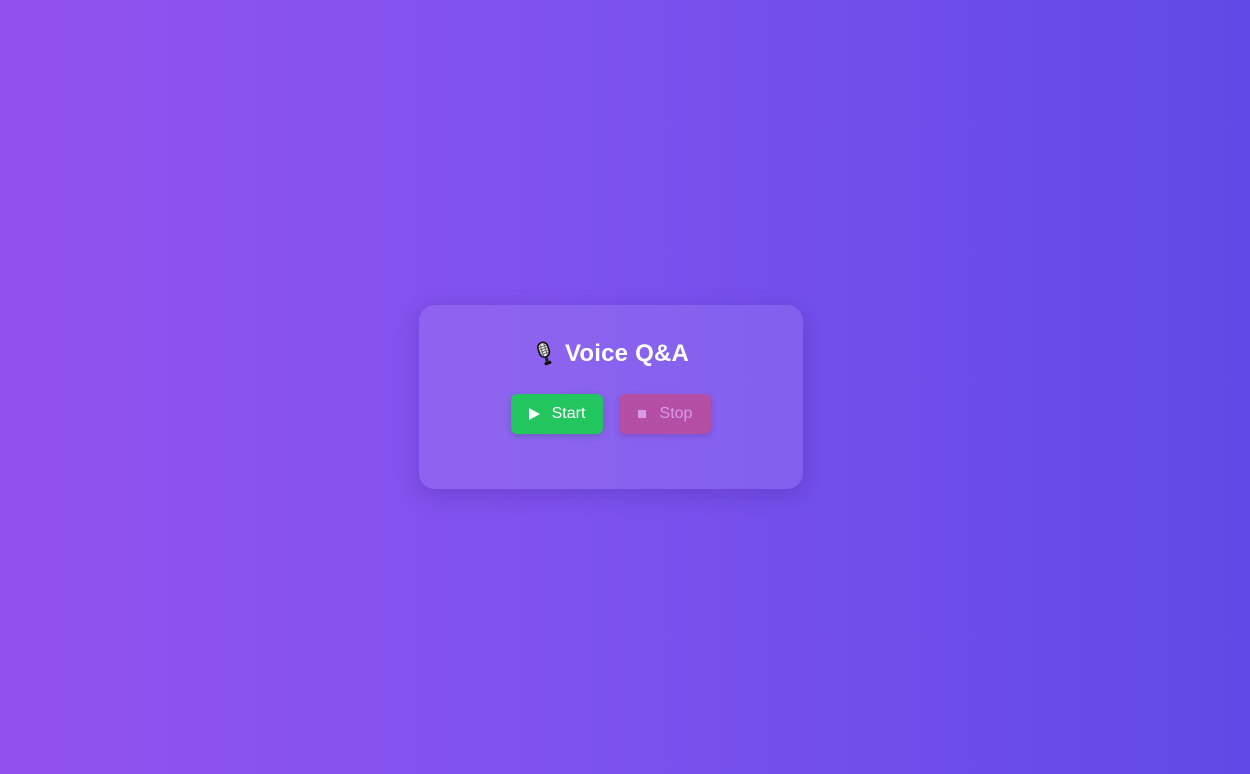 This screenshot has height=774, width=1250. What do you see at coordinates (676, 413) in the screenshot?
I see `stop-button-label: Stop` at bounding box center [676, 413].